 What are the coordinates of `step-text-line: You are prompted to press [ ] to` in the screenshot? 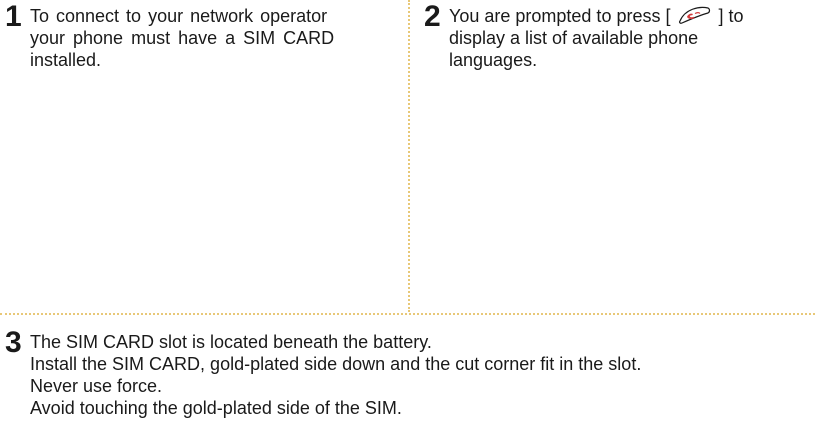 It's located at (631, 16).